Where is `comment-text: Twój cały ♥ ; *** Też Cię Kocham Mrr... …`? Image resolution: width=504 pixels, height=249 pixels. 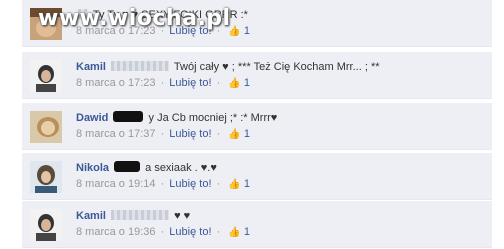
comment-text: Twój cały ♥ ; *** Też Cię Kocham Mrr... … is located at coordinates (276, 67).